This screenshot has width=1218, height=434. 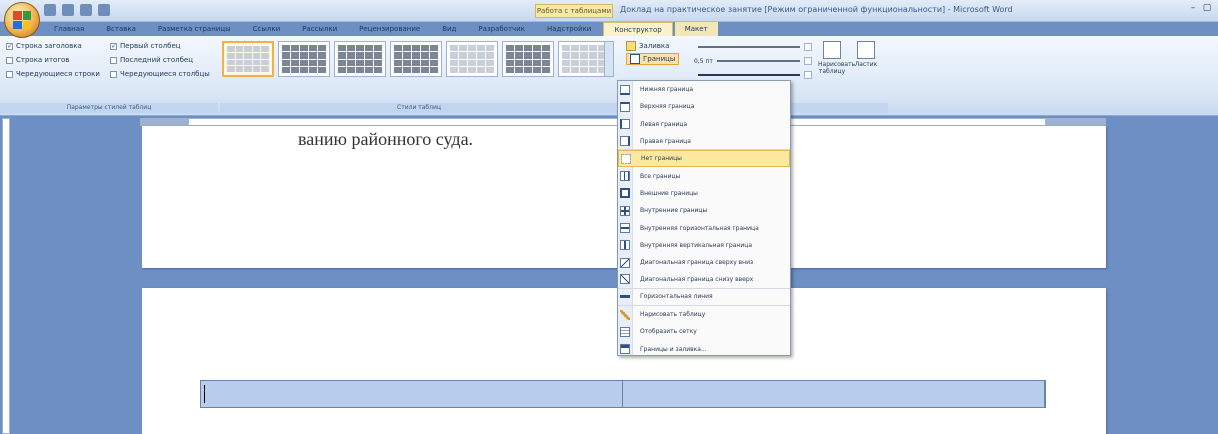 I want to click on document-table, so click(x=623, y=394).